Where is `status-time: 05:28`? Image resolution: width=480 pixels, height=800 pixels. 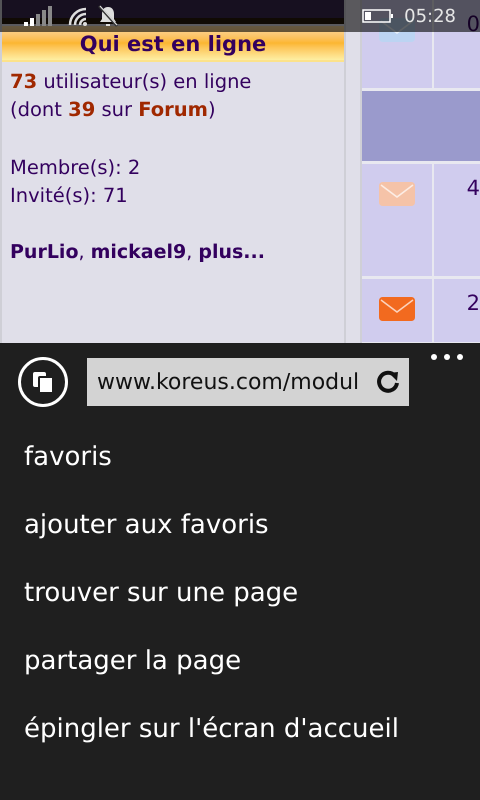 status-time: 05:28 is located at coordinates (430, 16).